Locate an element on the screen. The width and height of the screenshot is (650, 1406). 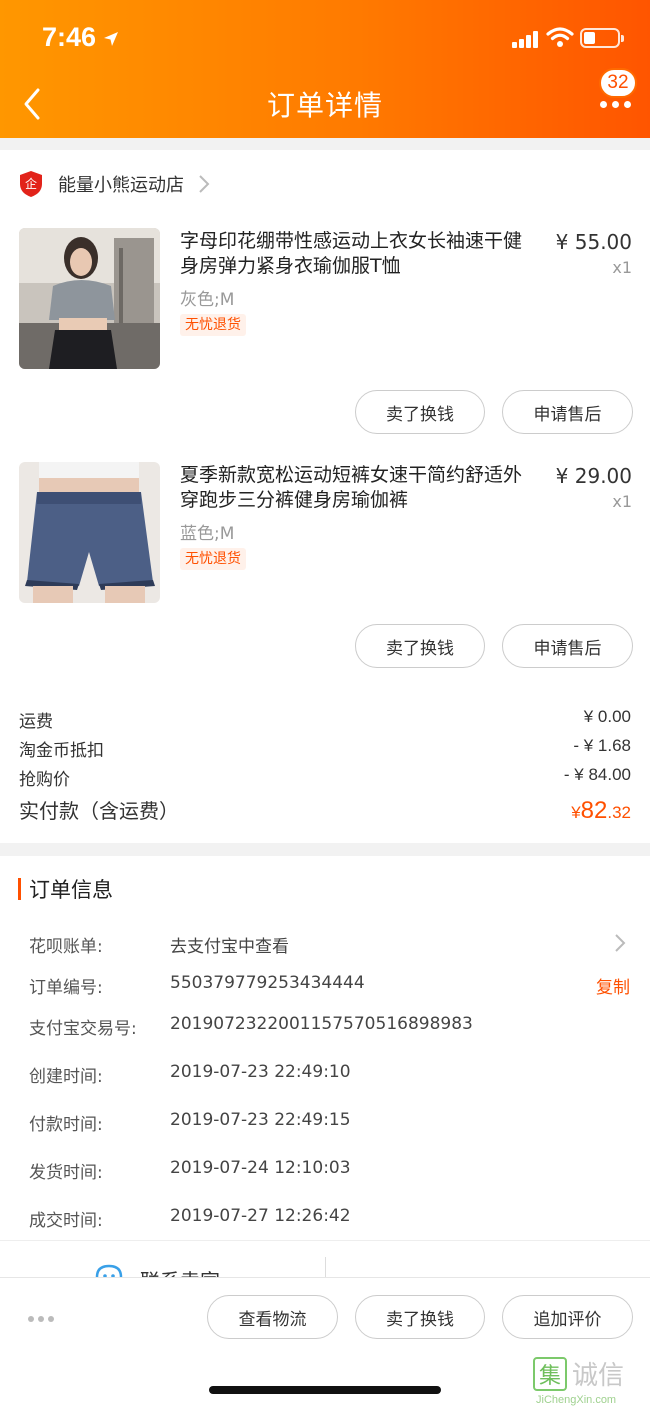
message-badge: 32 is located at coordinates (618, 83).